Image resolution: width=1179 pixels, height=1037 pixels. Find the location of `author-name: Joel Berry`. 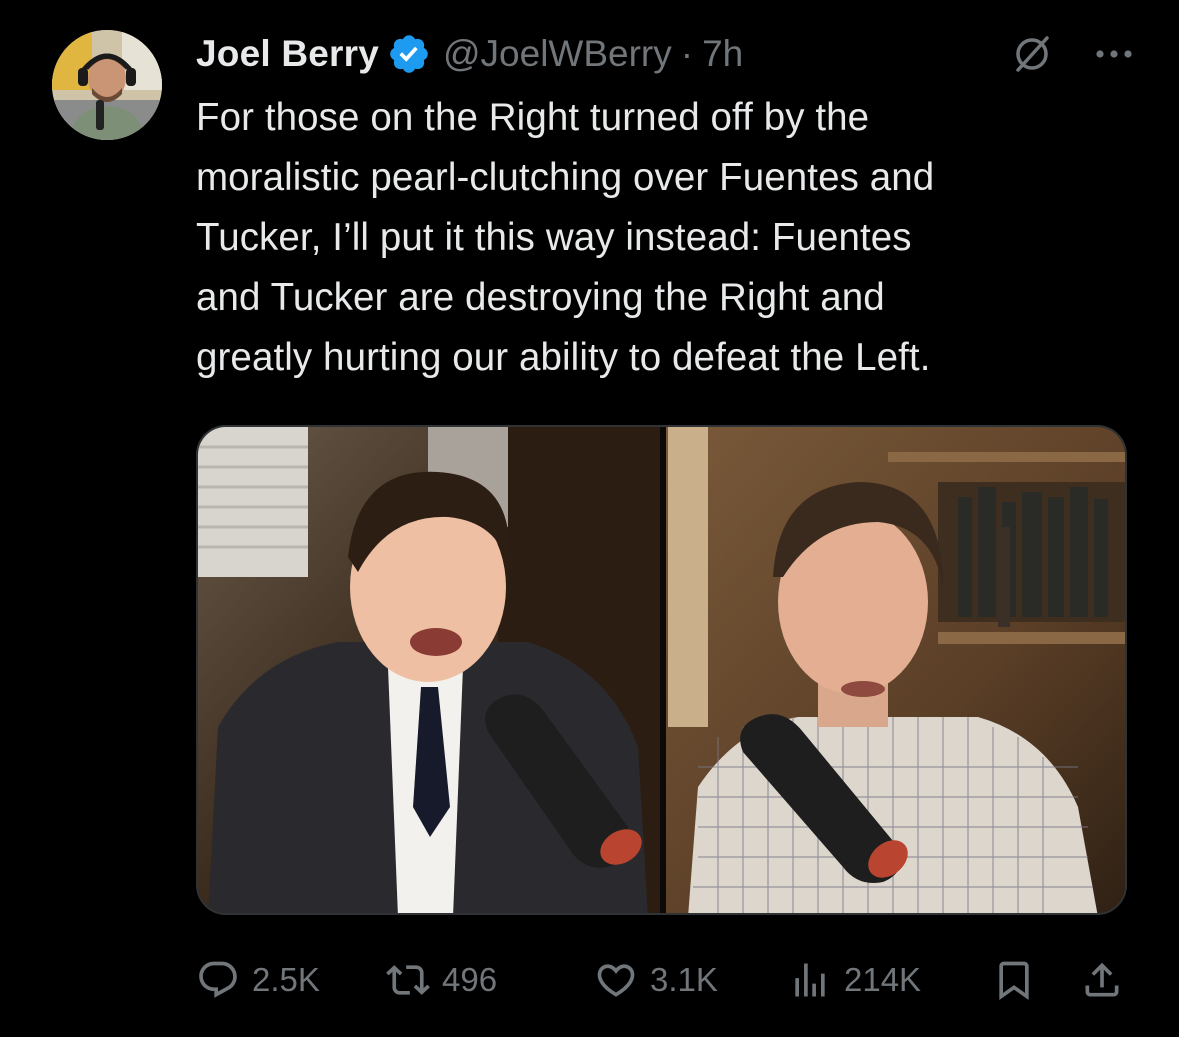

author-name: Joel Berry is located at coordinates (287, 54).